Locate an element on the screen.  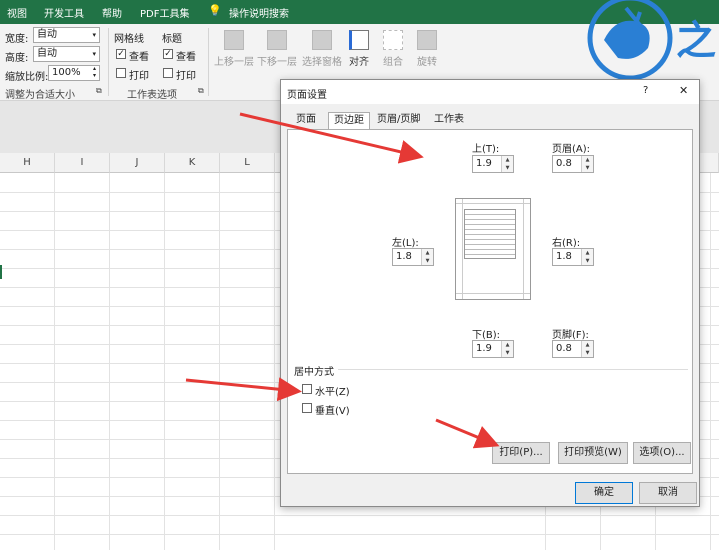
rotate-button: 旋转 is located at coordinates (427, 49).